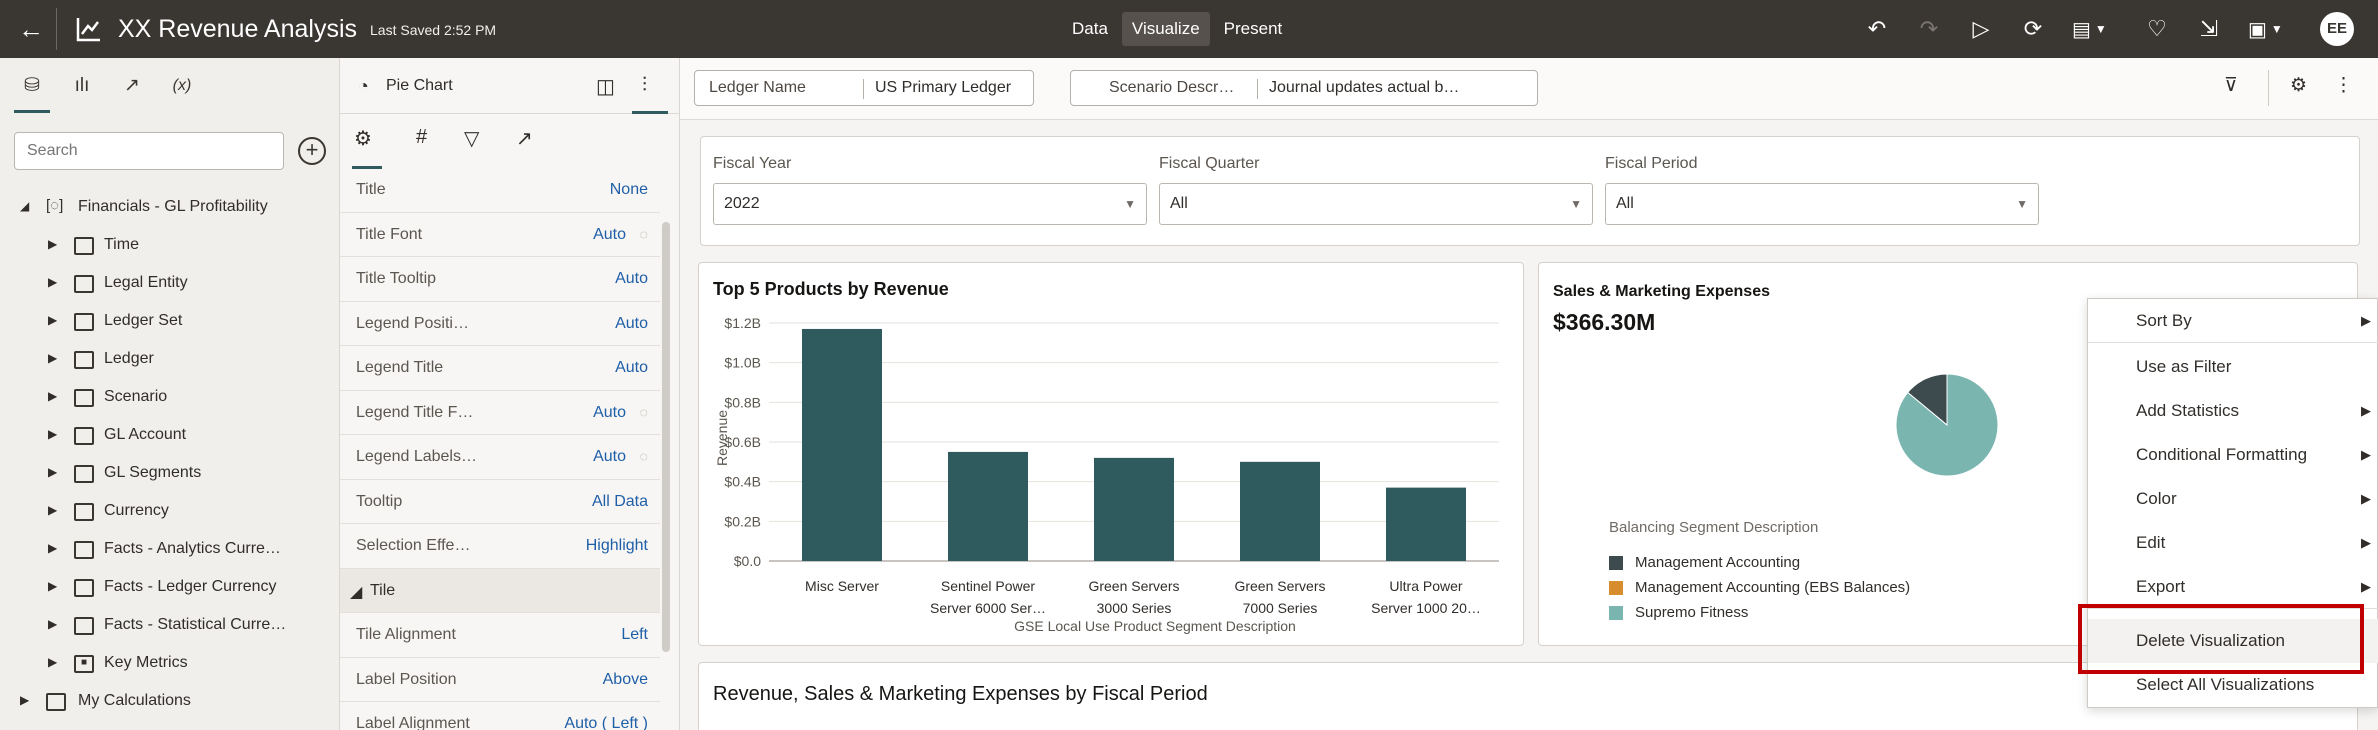 This screenshot has height=730, width=2378. Describe the element at coordinates (1929, 29) in the screenshot. I see `redo-icon: ↷` at that location.